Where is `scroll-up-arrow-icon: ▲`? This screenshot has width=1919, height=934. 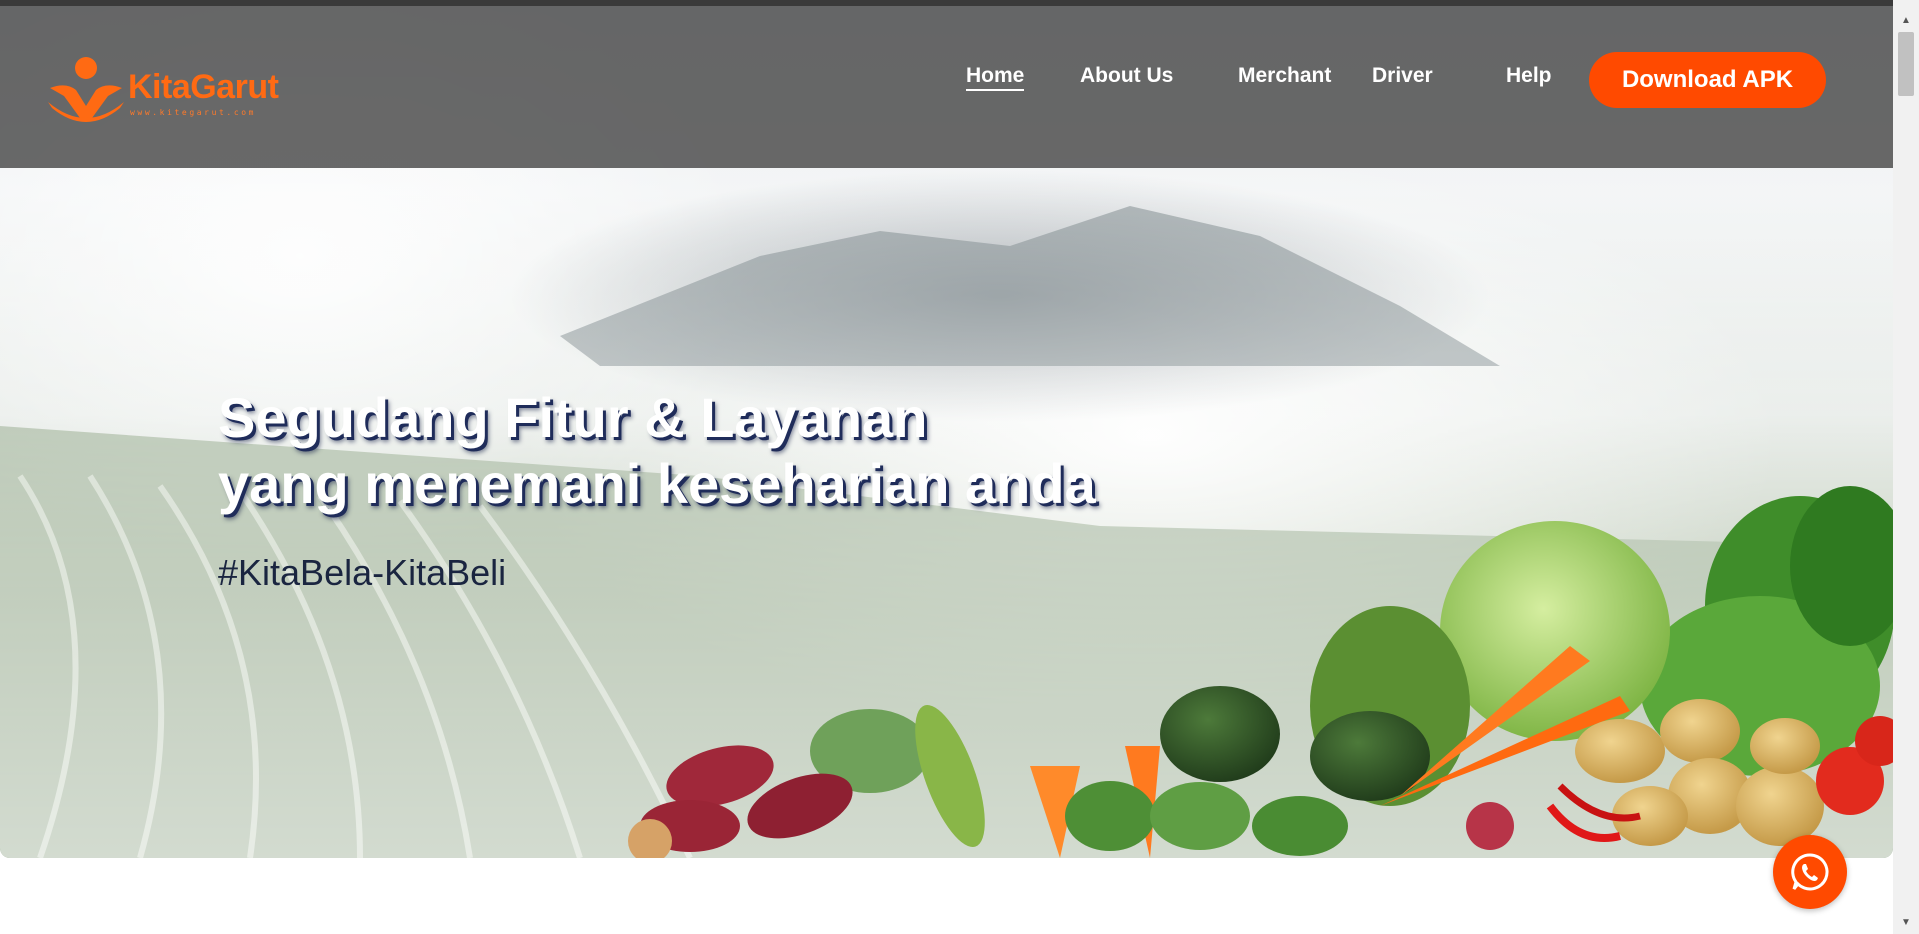
scroll-up-arrow-icon: ▲ is located at coordinates (1906, 20).